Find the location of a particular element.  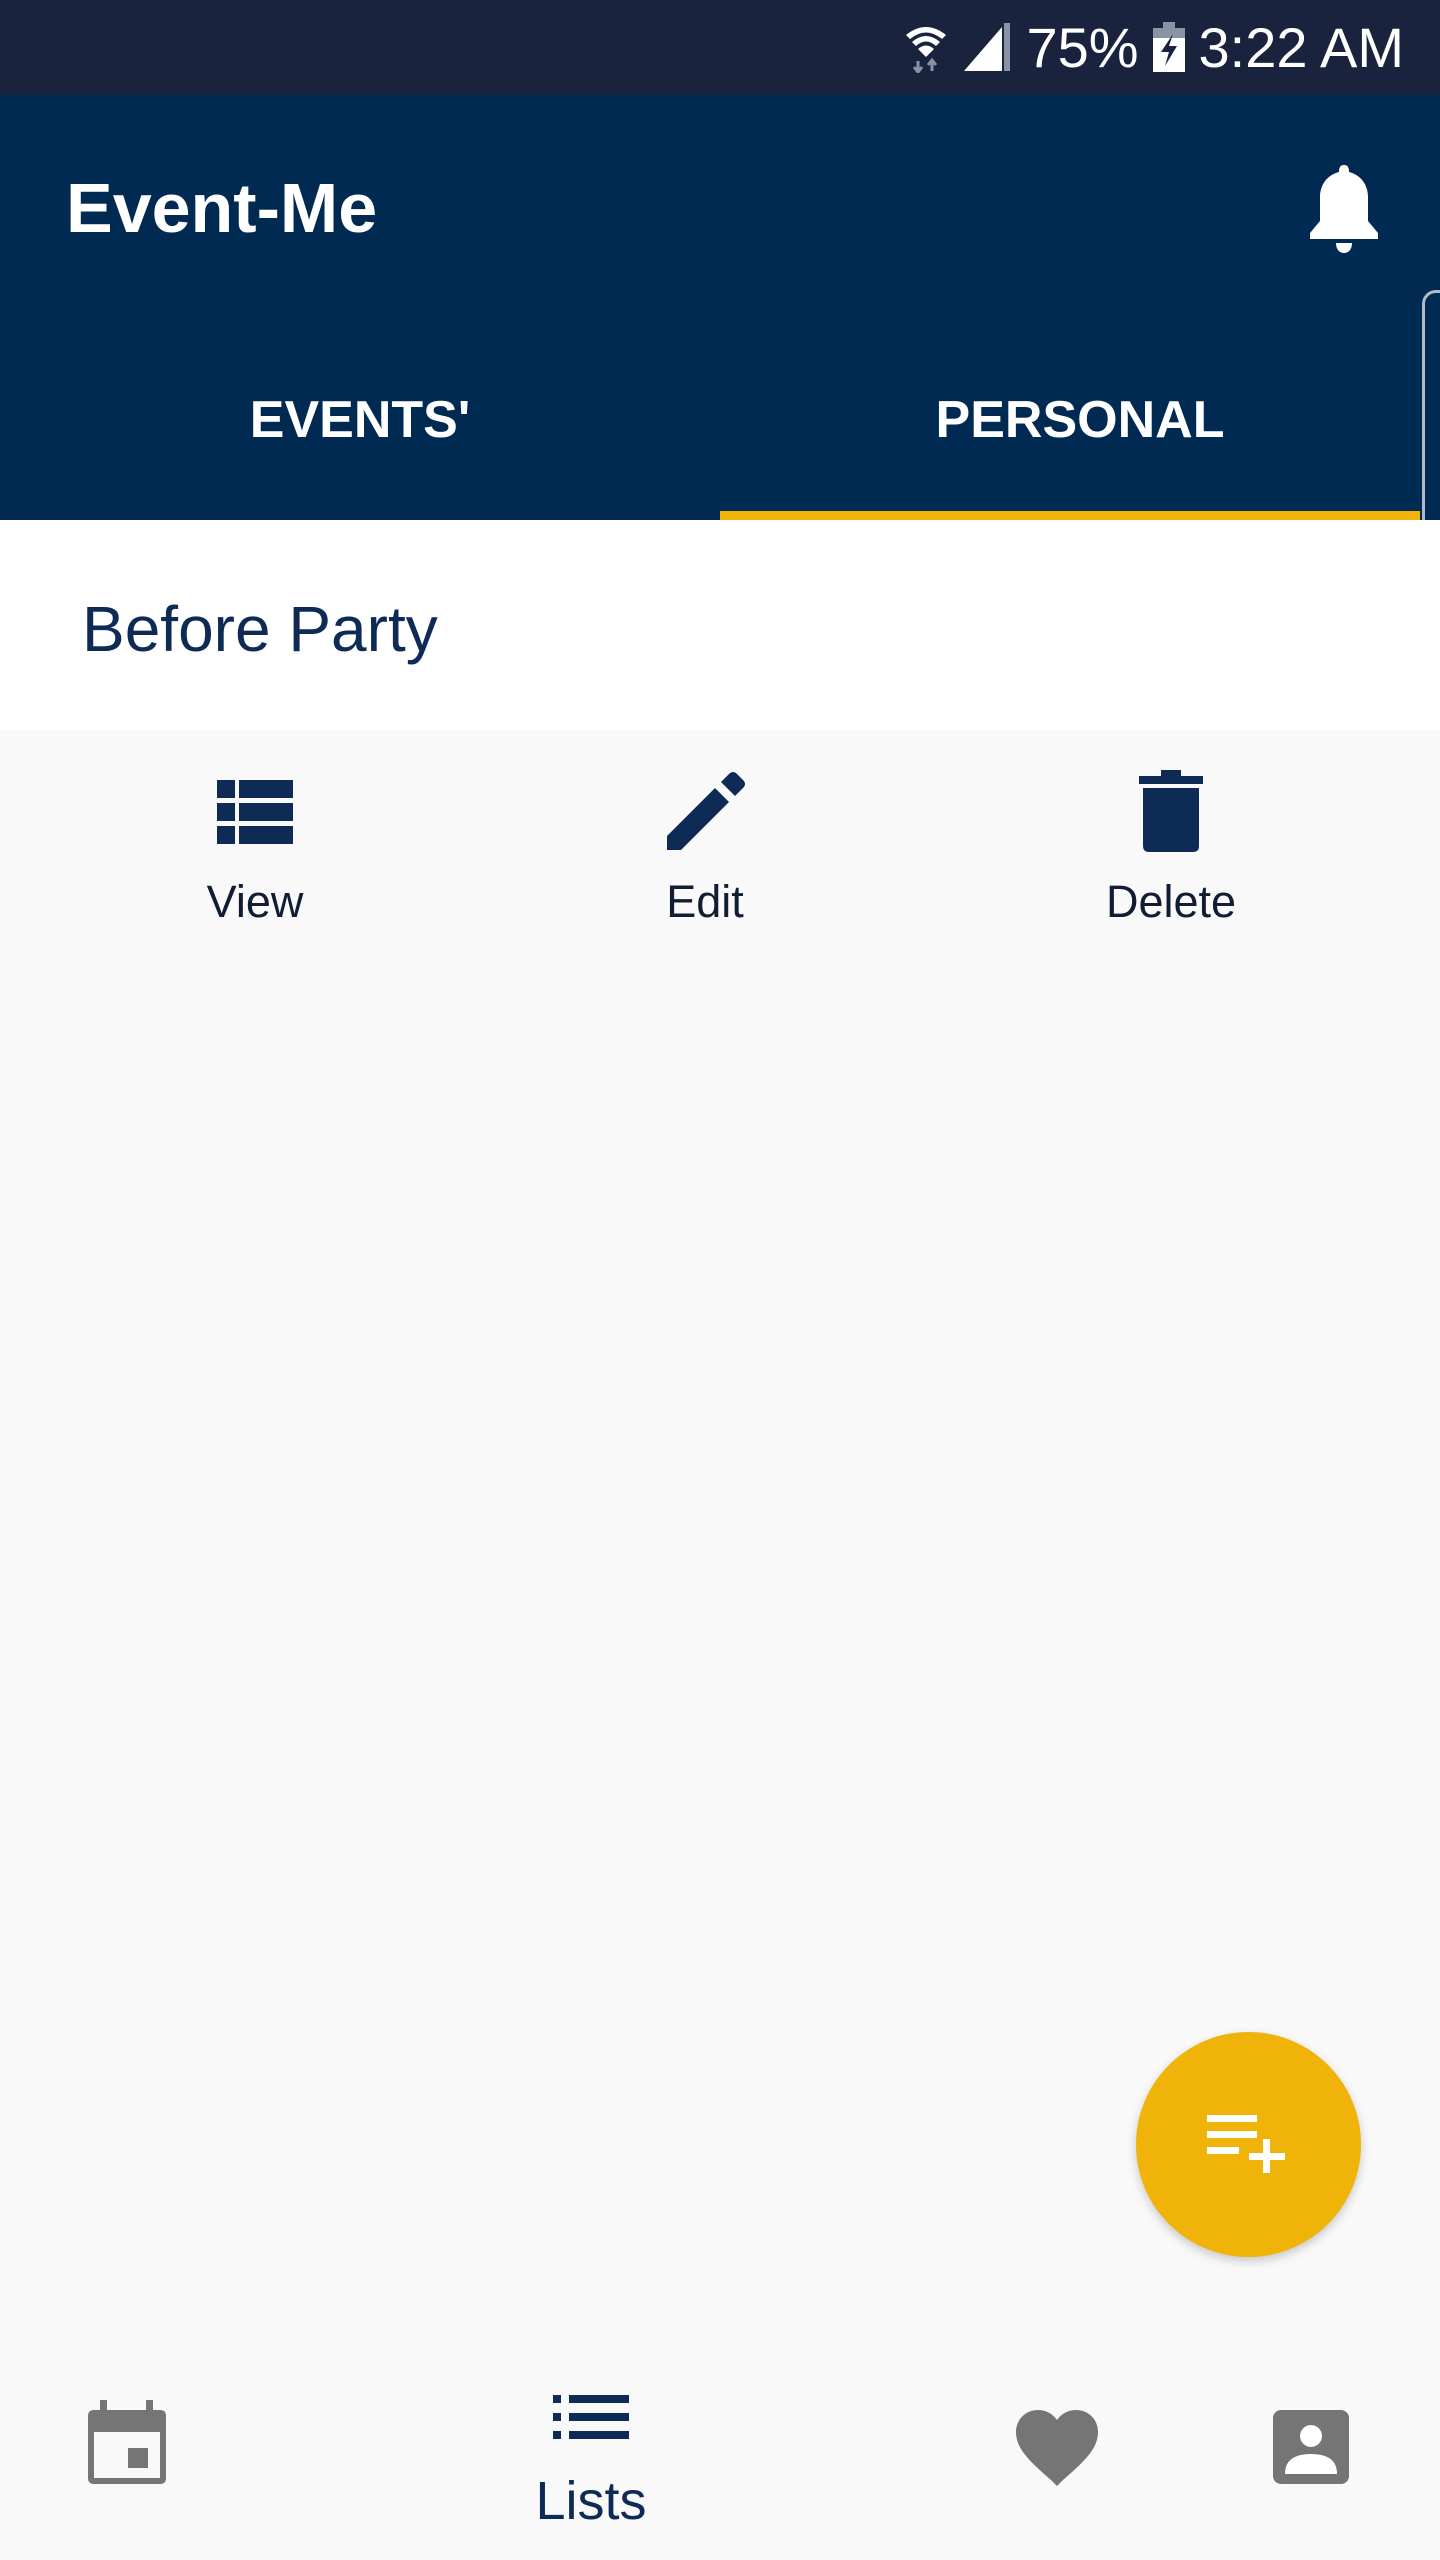

add-list-button is located at coordinates (1248, 2144).